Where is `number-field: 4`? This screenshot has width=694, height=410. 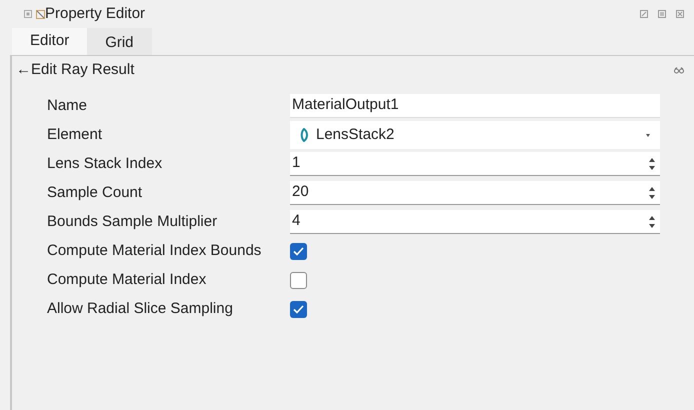
number-field: 4 is located at coordinates (475, 222).